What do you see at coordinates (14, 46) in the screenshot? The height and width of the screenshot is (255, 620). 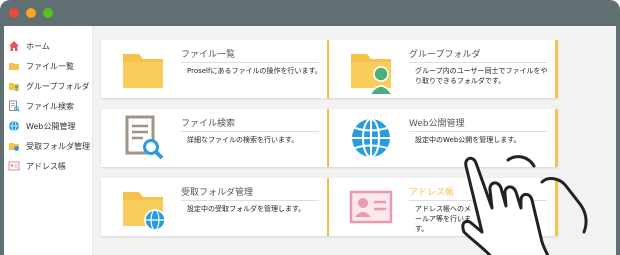 I see `home-icon` at bounding box center [14, 46].